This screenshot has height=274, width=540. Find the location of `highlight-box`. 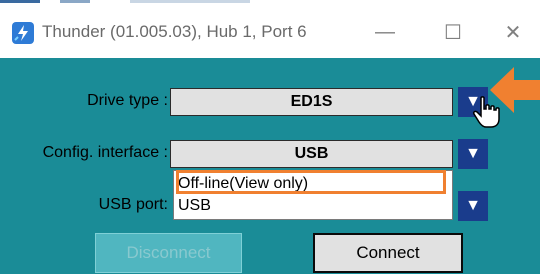

highlight-box is located at coordinates (311, 182).